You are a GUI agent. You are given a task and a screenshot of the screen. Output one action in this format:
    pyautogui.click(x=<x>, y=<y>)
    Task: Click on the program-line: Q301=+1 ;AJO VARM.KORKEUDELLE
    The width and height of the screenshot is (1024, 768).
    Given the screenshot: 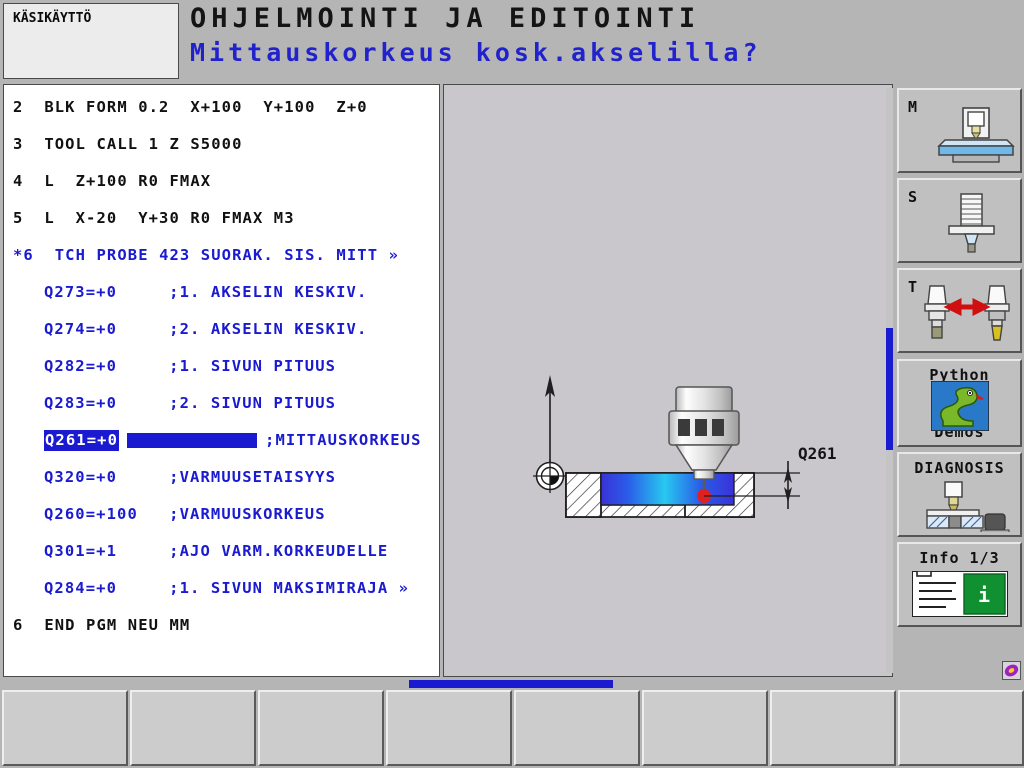 What is the action you would take?
    pyautogui.click(x=221, y=551)
    